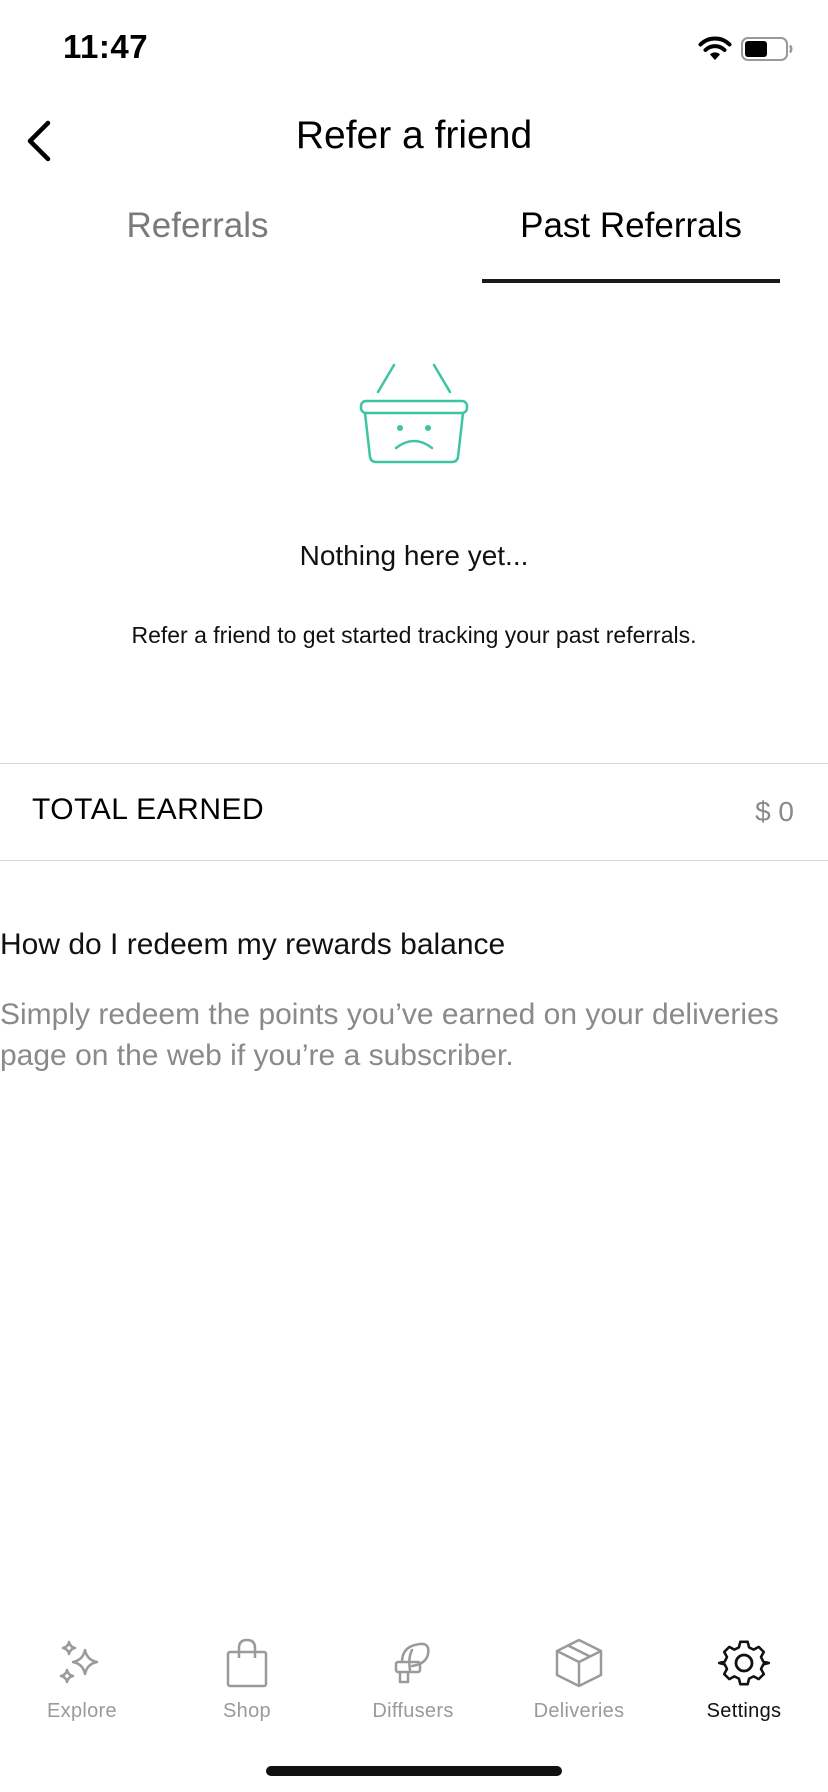 The image size is (828, 1792). What do you see at coordinates (106, 46) in the screenshot?
I see `status-time: 11:47` at bounding box center [106, 46].